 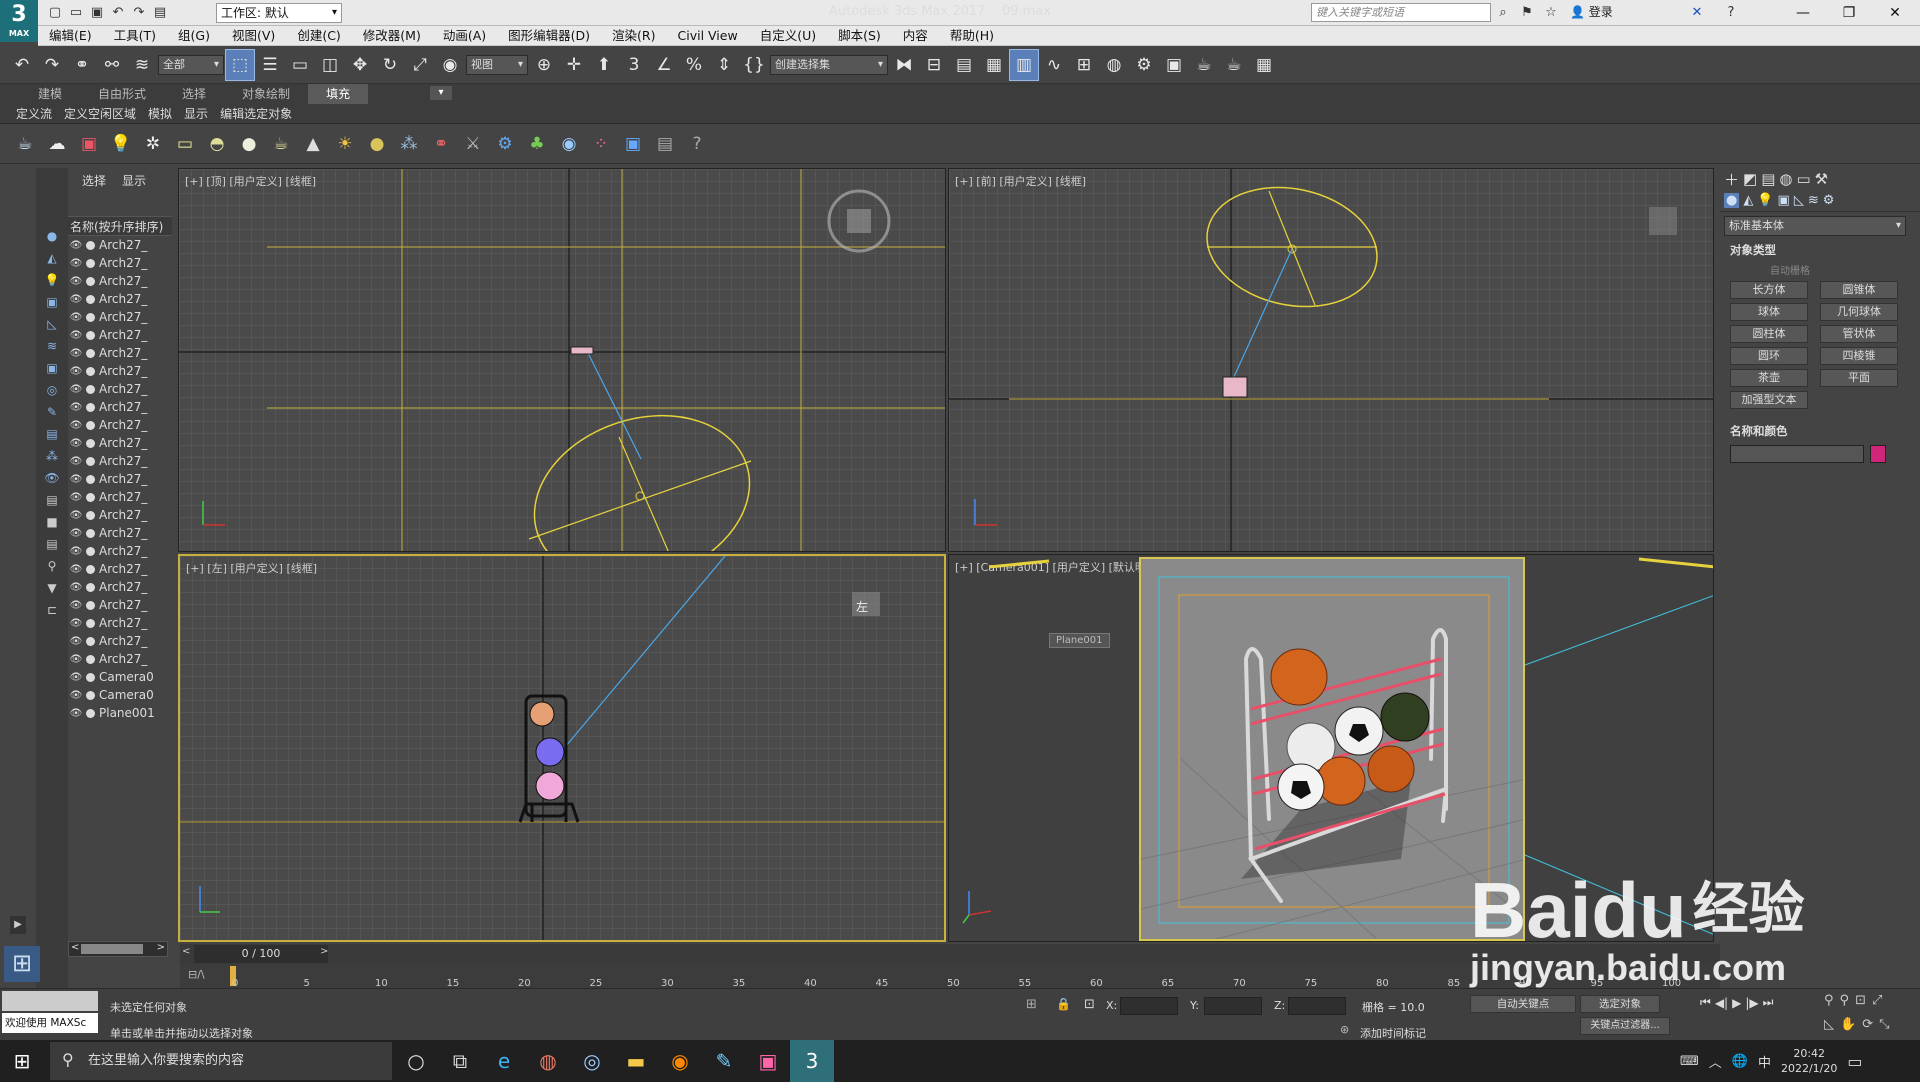 I want to click on save-icon: ▣, so click(x=97, y=13).